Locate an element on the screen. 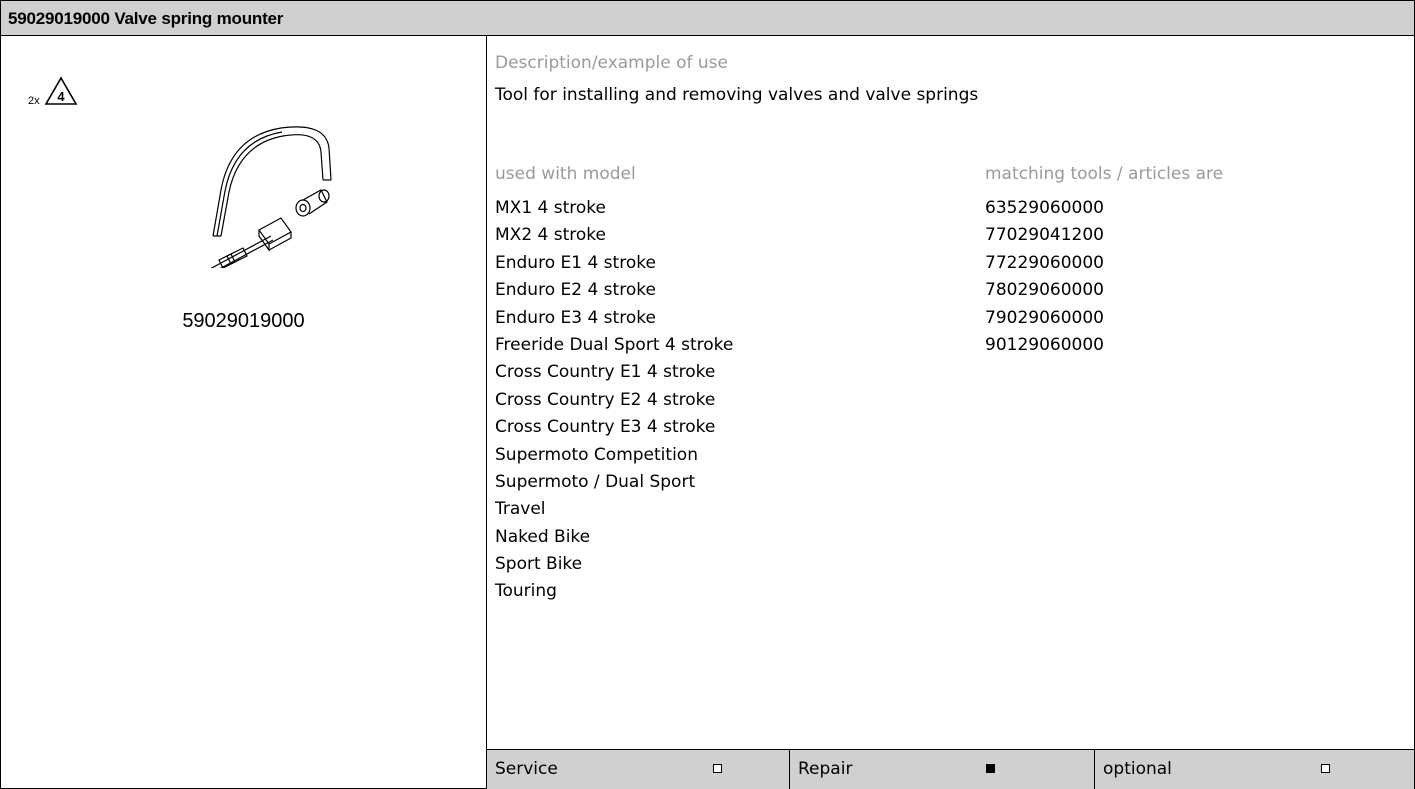  usage-footer: Service Repair optional is located at coordinates (950, 769).